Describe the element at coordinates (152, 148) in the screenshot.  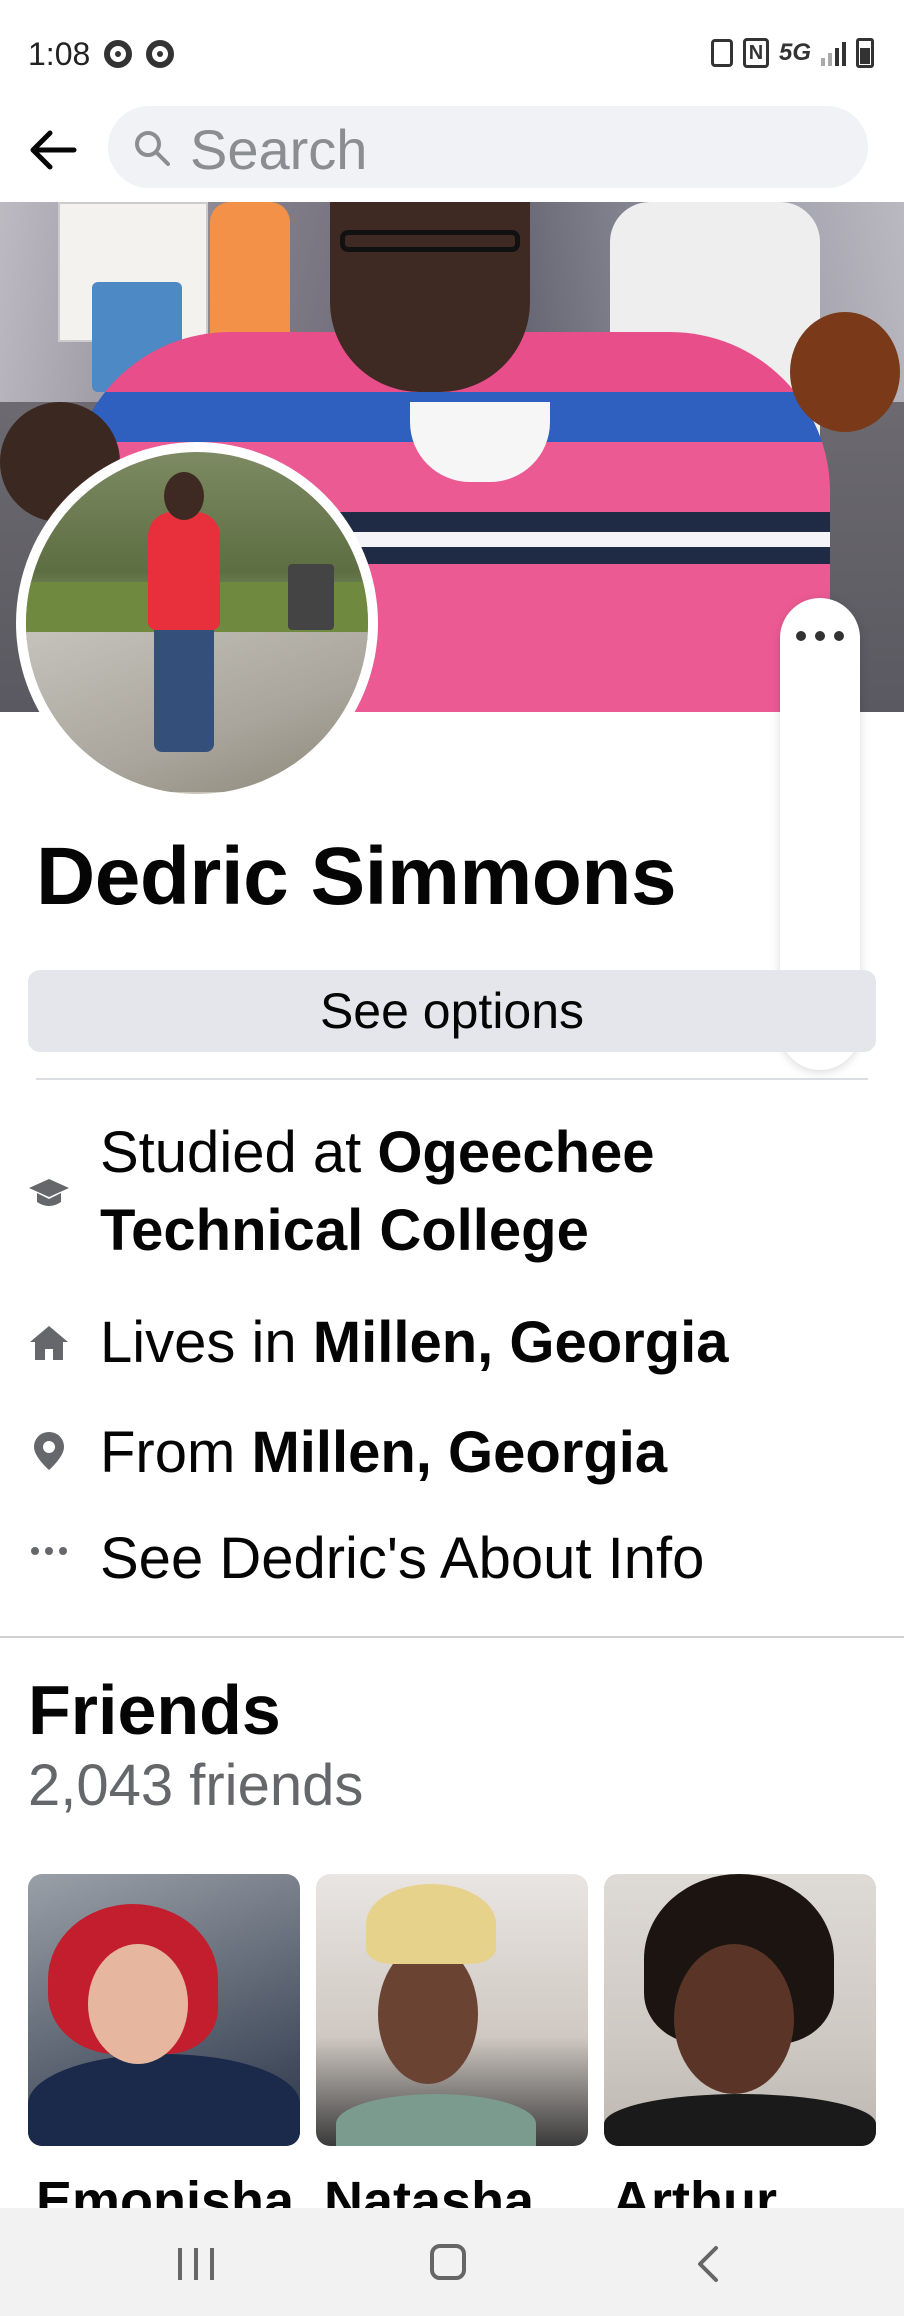
I see `search-icon` at that location.